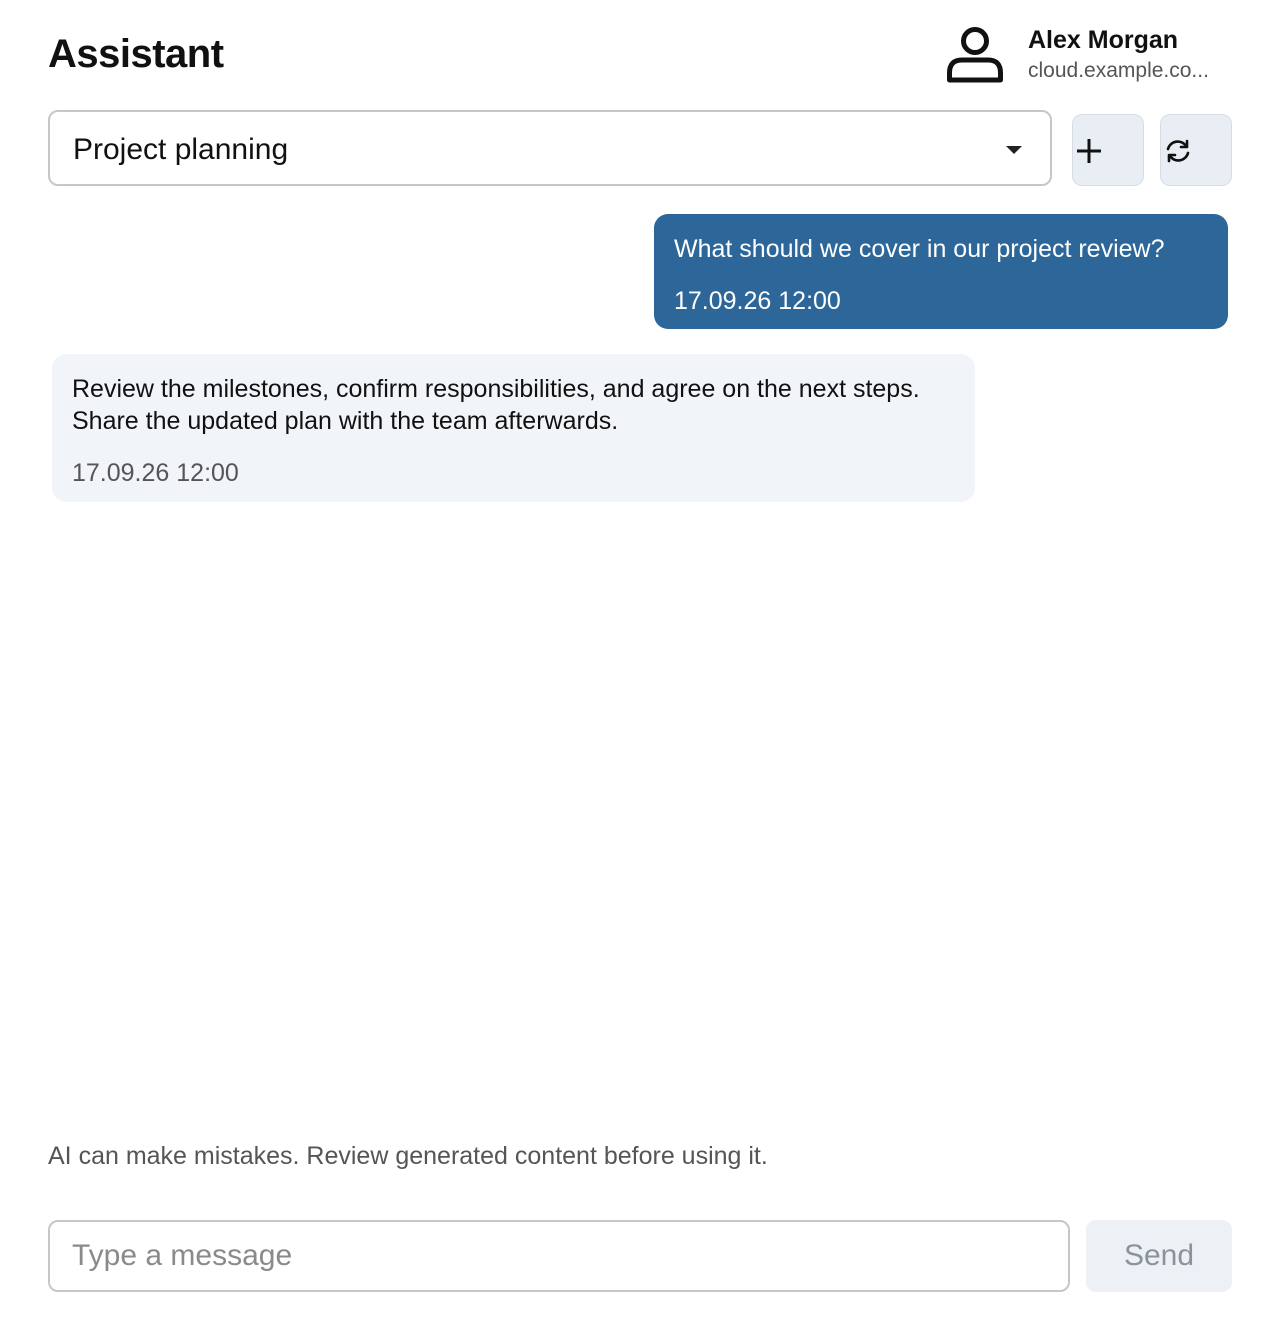 The image size is (1280, 1340). I want to click on user-name: Alex Morgan, so click(1103, 40).